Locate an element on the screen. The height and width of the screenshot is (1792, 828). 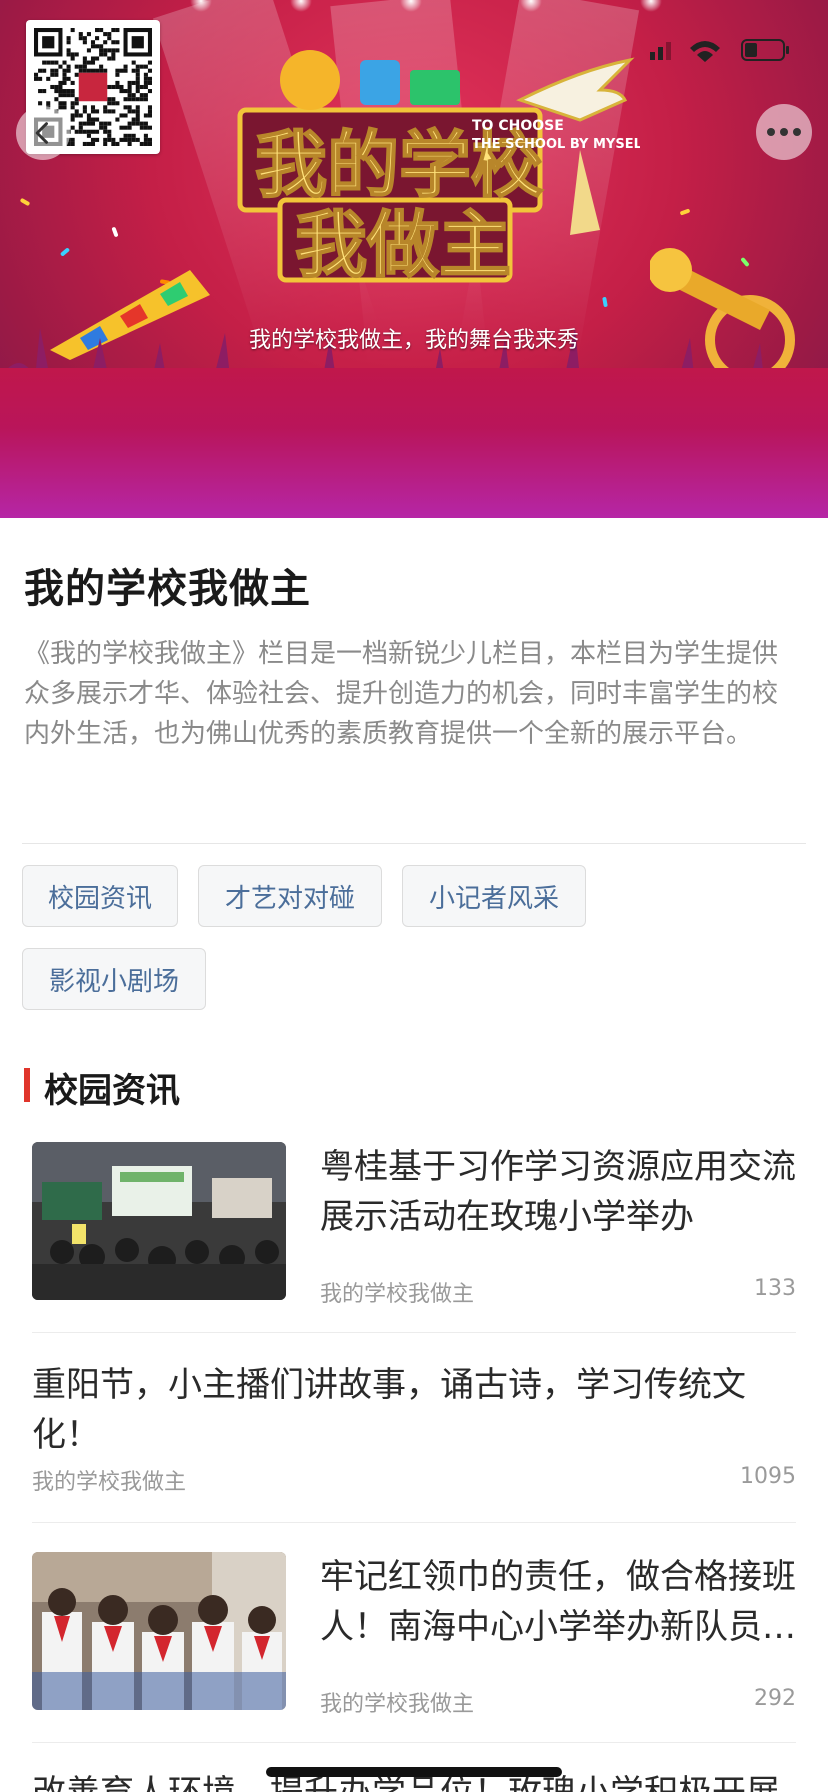
tag-young-reporters: 小记者风采 is located at coordinates (494, 896).